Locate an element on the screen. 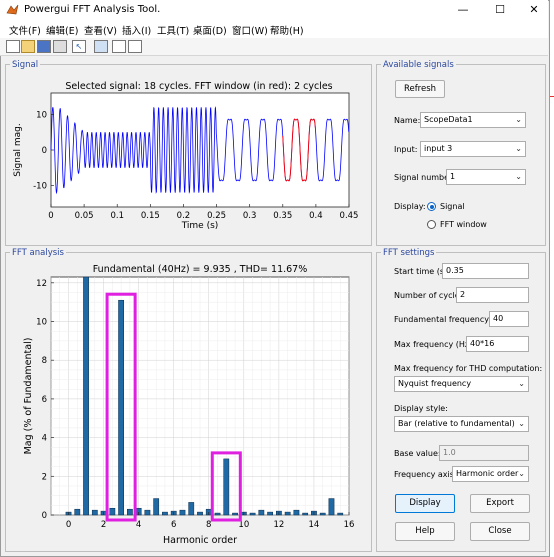 This screenshot has height=557, width=554. base-value-label: Base value: is located at coordinates (417, 453).